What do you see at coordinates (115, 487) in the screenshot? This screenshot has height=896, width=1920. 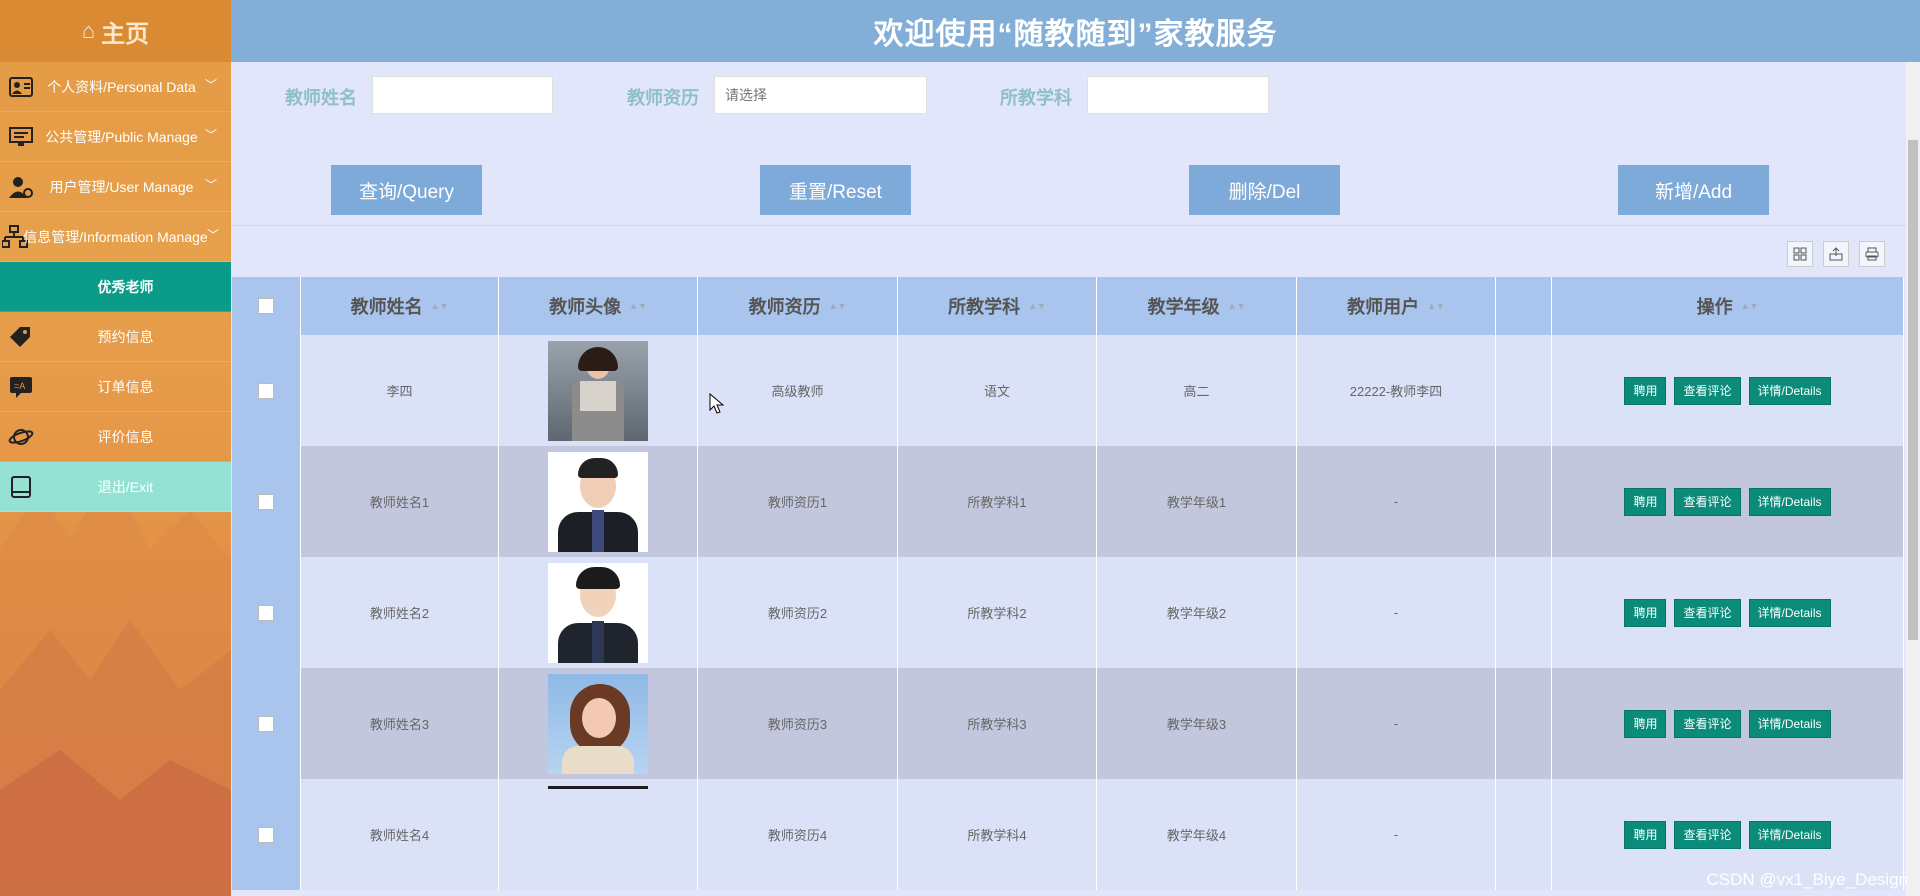 I see `sidebar-item-exit: 退出/Exit` at bounding box center [115, 487].